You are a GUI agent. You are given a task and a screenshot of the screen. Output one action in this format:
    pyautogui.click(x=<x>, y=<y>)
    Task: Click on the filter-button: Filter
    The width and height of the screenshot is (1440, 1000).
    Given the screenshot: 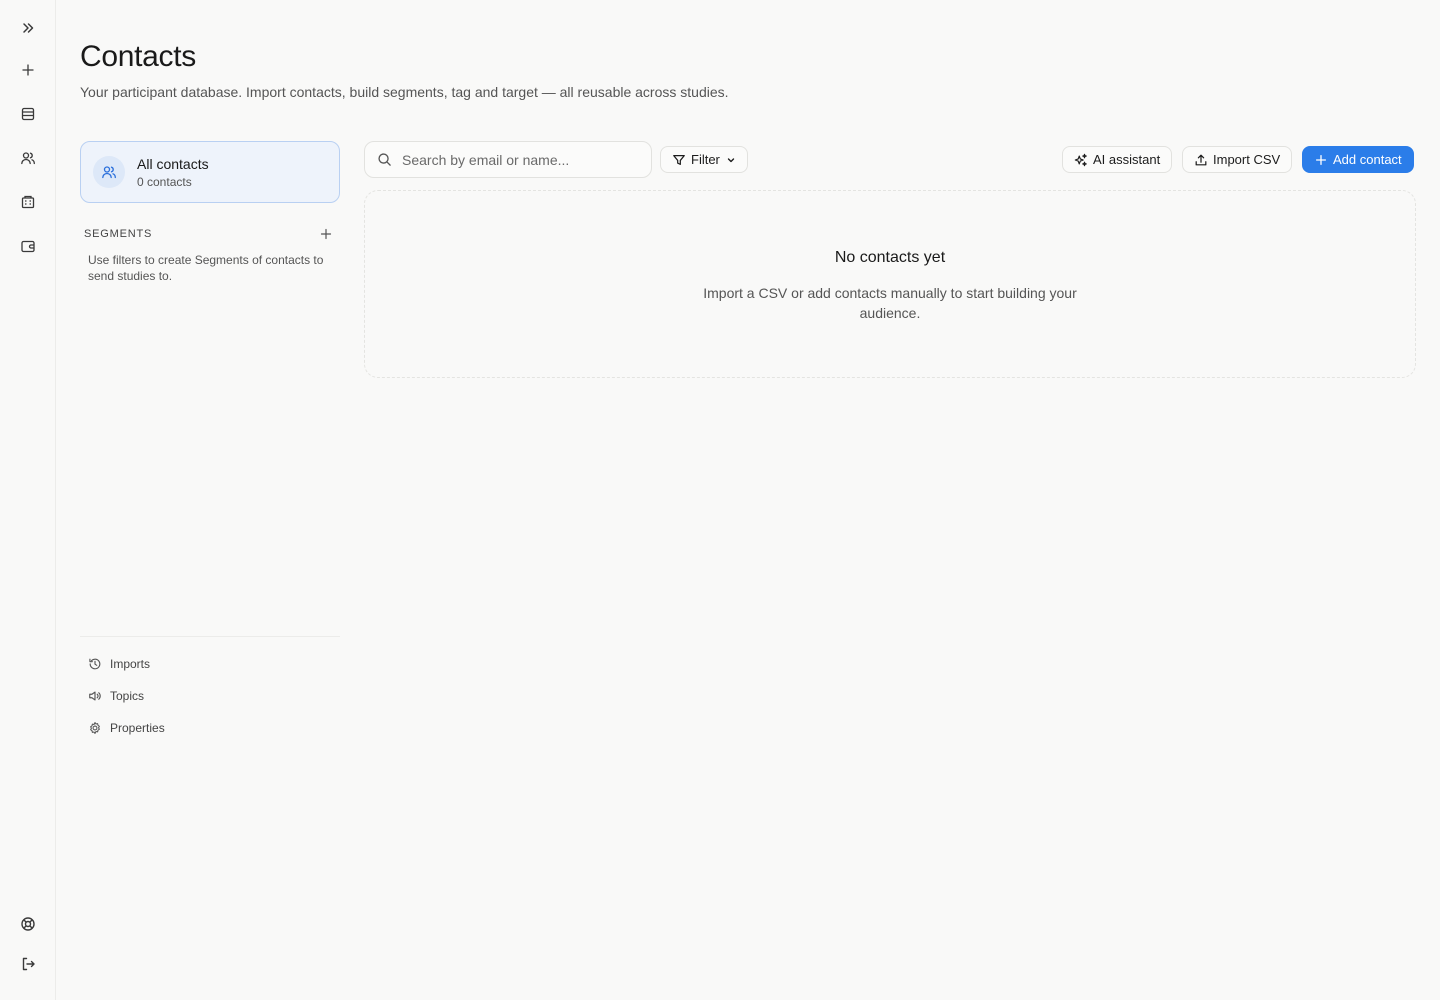 What is the action you would take?
    pyautogui.click(x=704, y=159)
    